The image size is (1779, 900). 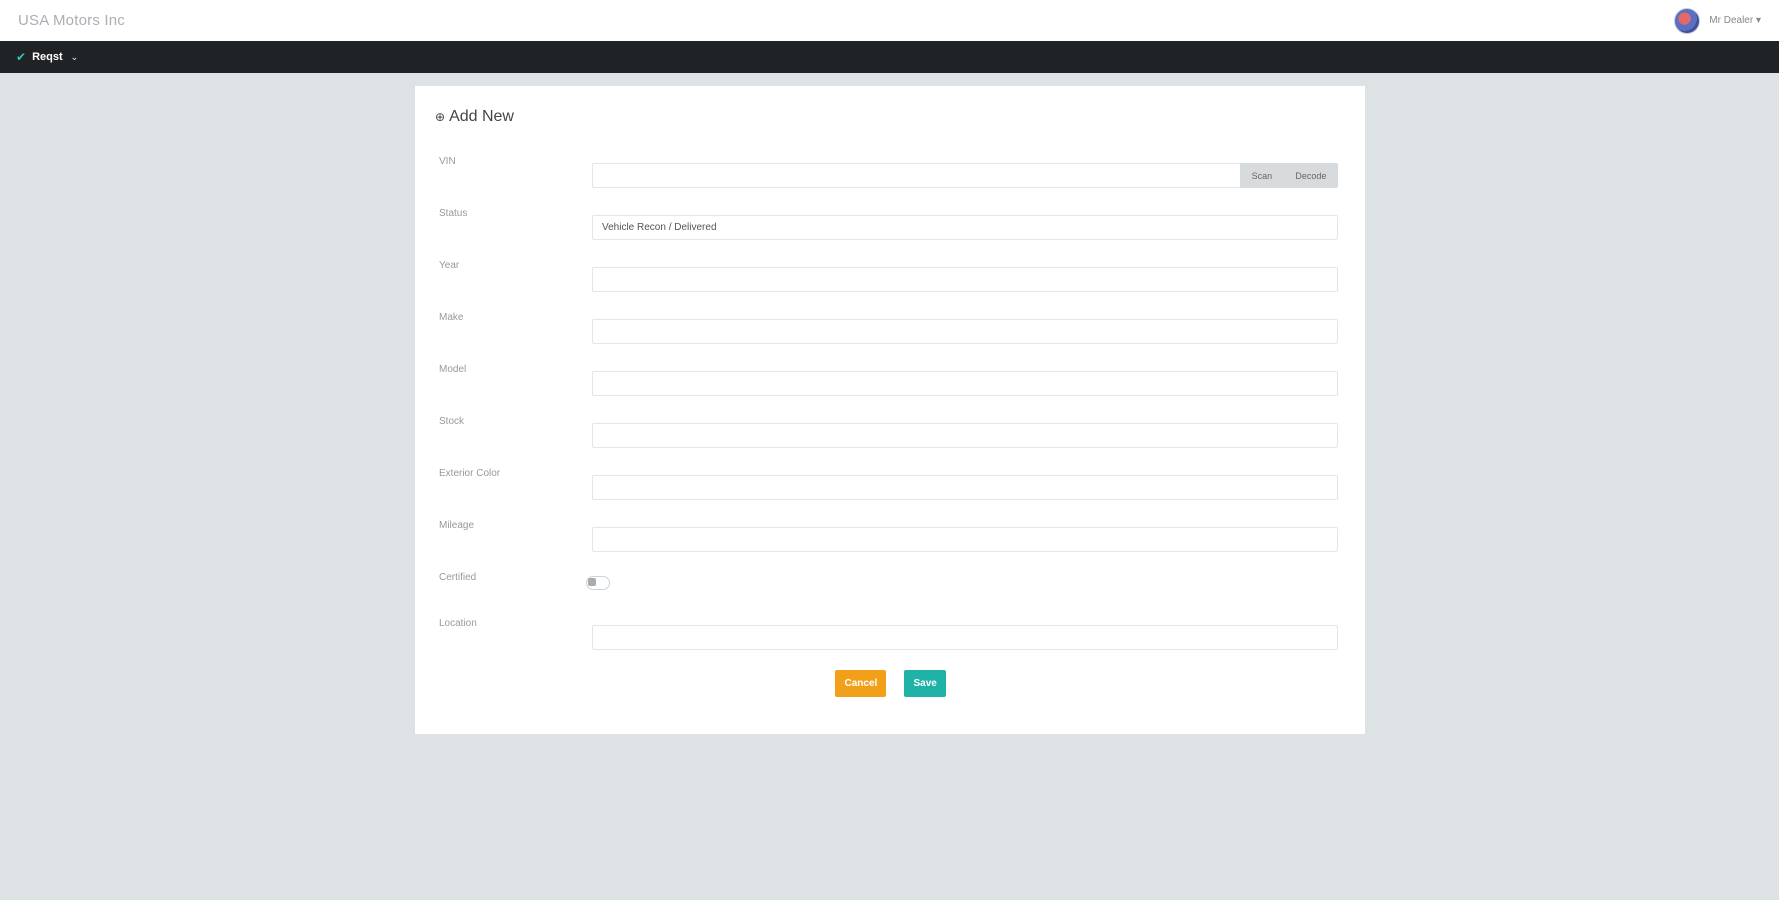 What do you see at coordinates (71, 20) in the screenshot?
I see `brand-name: USA Motors Inc` at bounding box center [71, 20].